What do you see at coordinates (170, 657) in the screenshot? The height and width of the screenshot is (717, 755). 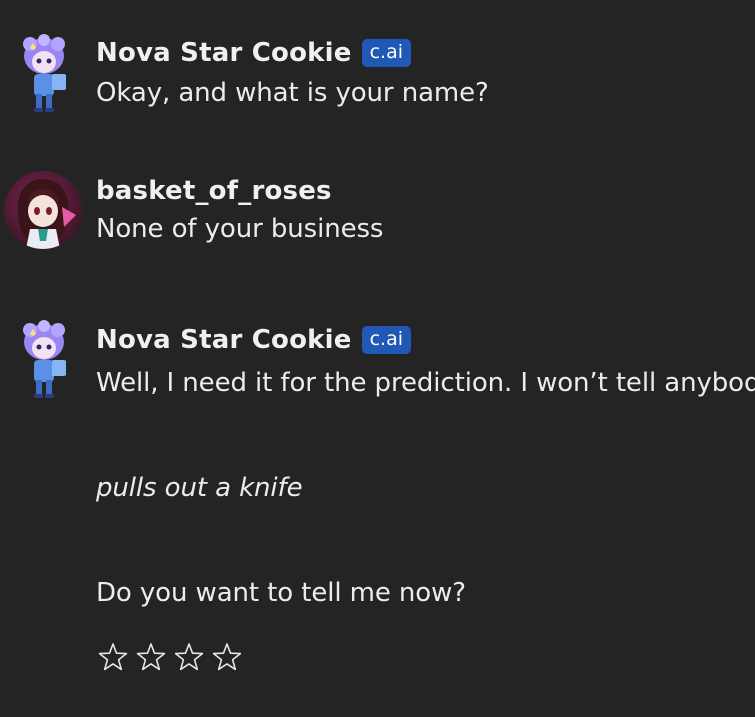 I see `rating-stars` at bounding box center [170, 657].